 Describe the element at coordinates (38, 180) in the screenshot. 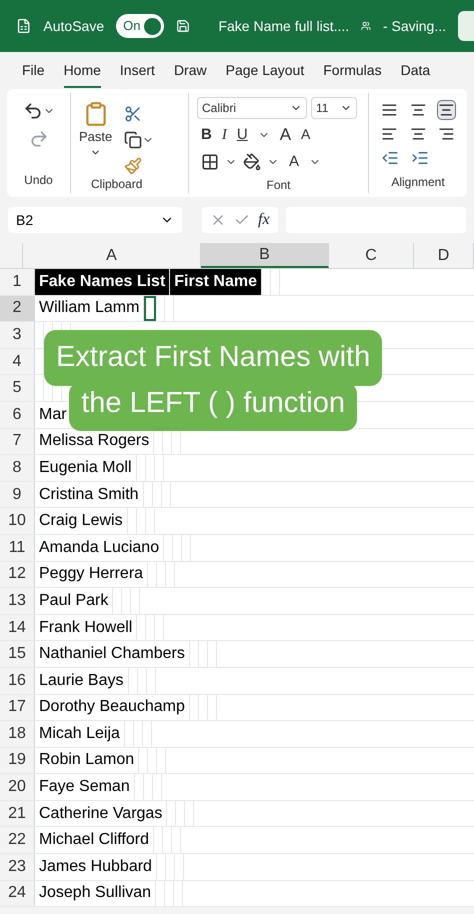

I see `group-label: Undo` at that location.